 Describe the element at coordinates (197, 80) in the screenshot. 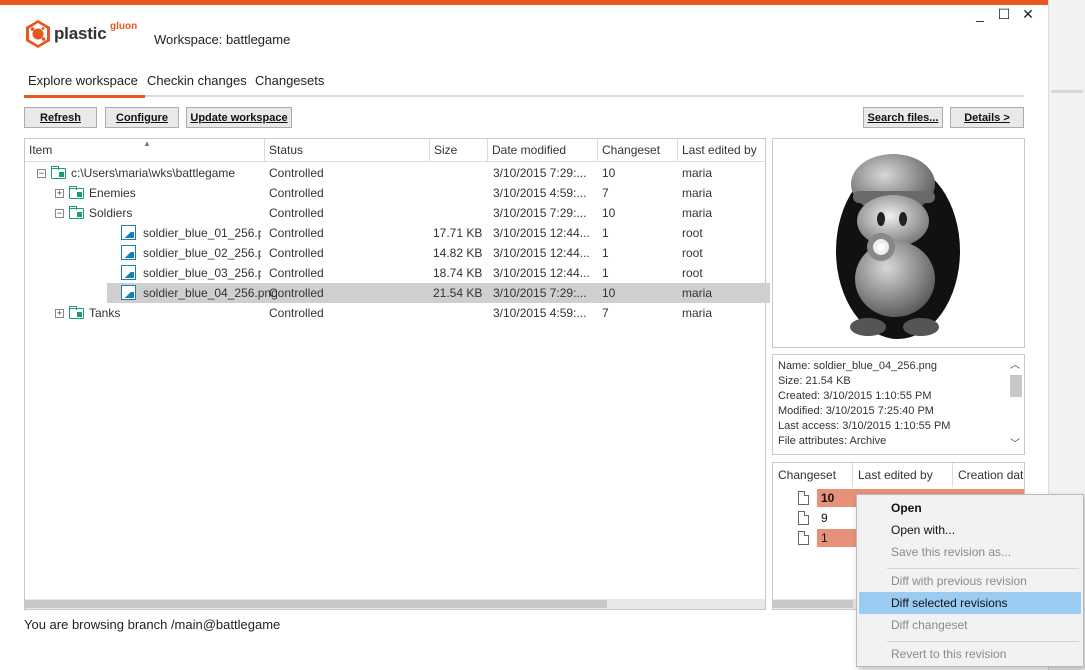

I see `tab-checkin-changes: Checkin changes` at that location.